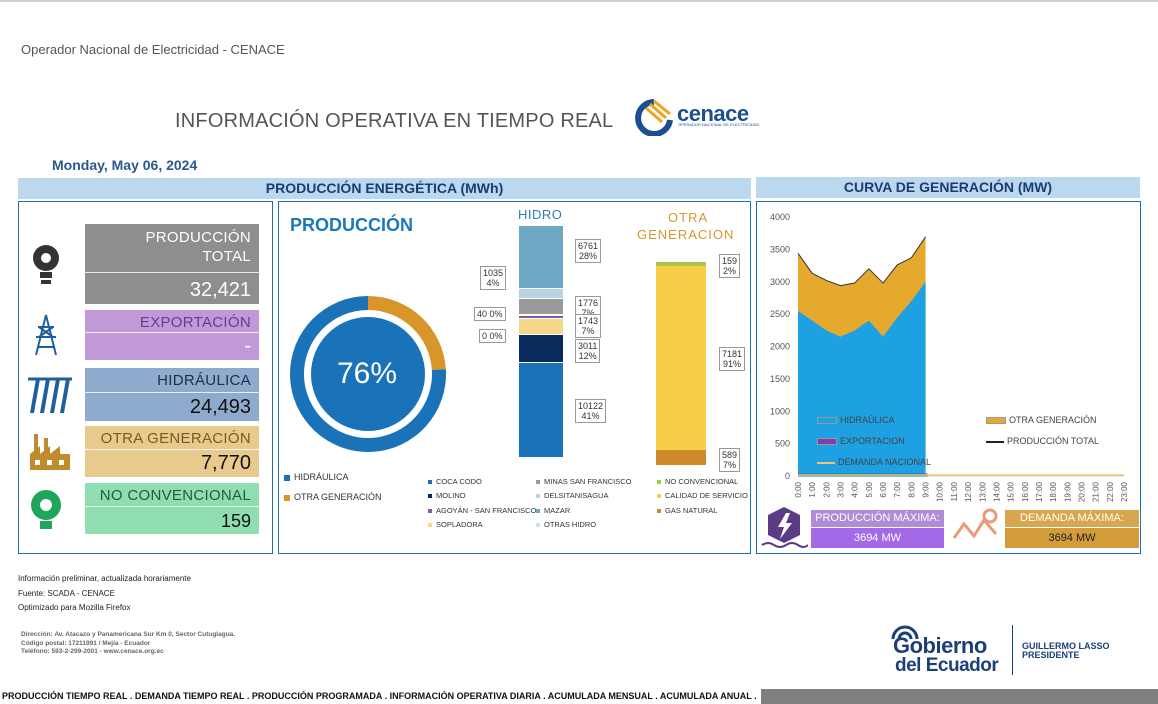  I want to click on legend-label: AGOYÁN - SAN FRANCISCO, so click(486, 510).